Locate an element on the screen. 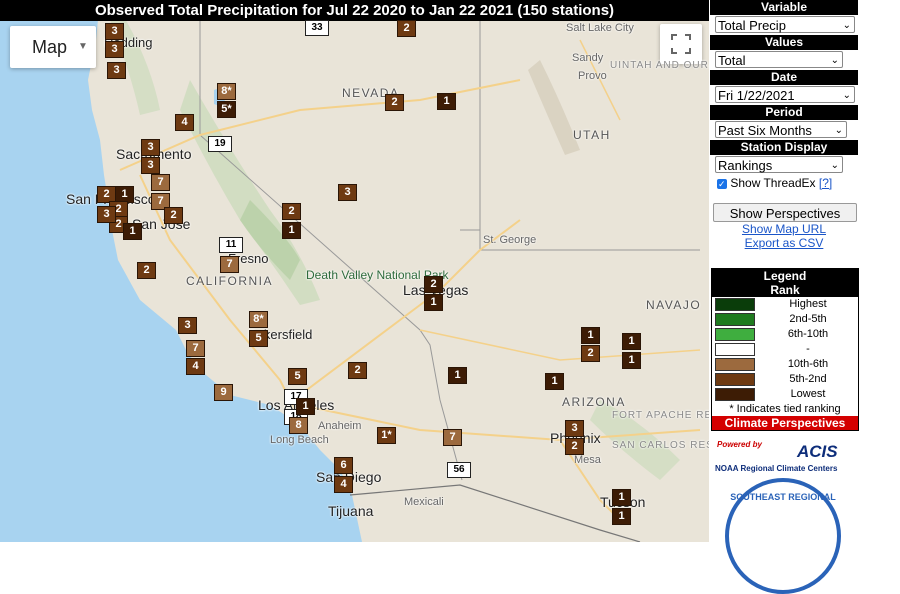 The height and width of the screenshot is (594, 900). place-label: Death Valley National Park is located at coordinates (377, 275).